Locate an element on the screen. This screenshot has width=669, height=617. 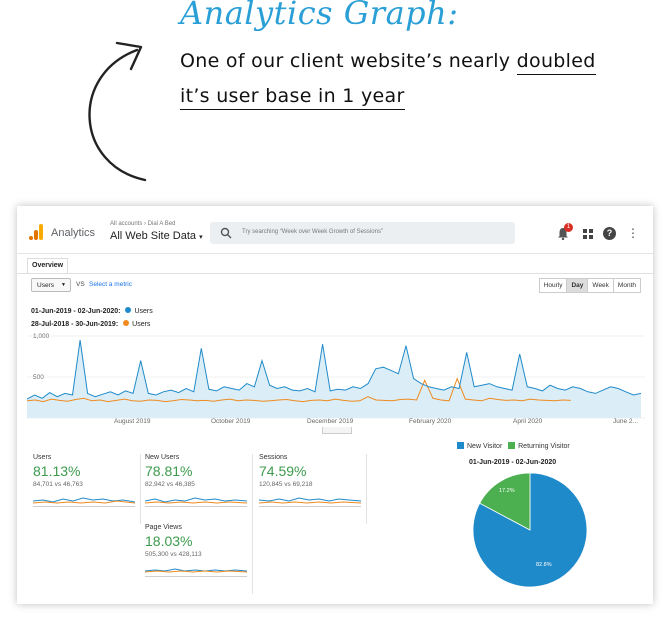
scorecard-comparison: 84,701 vs 46,763 is located at coordinates (58, 484).